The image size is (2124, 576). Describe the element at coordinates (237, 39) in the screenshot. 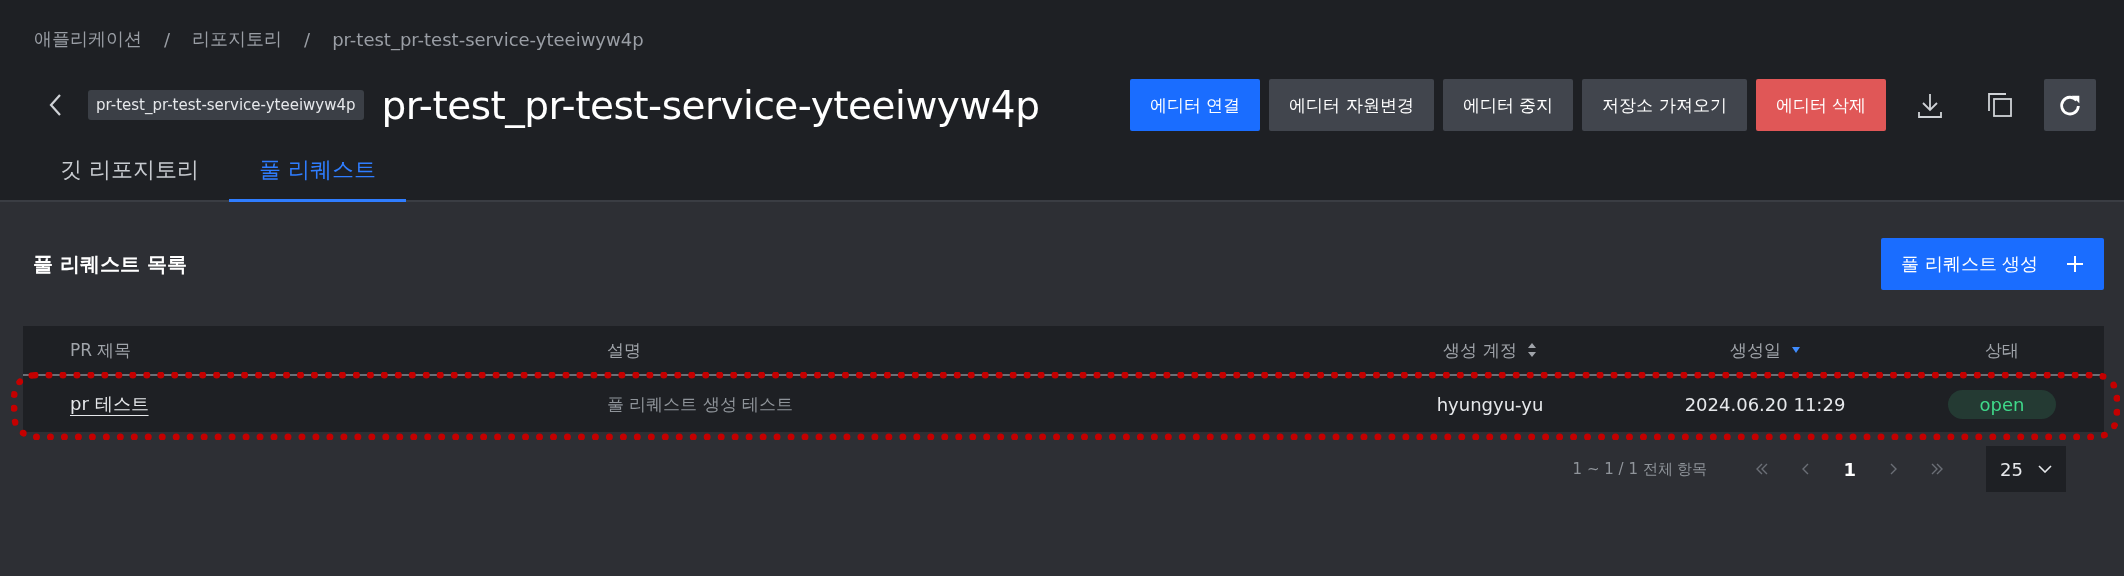

I see `breadcrumb-link: 리포지토리` at that location.